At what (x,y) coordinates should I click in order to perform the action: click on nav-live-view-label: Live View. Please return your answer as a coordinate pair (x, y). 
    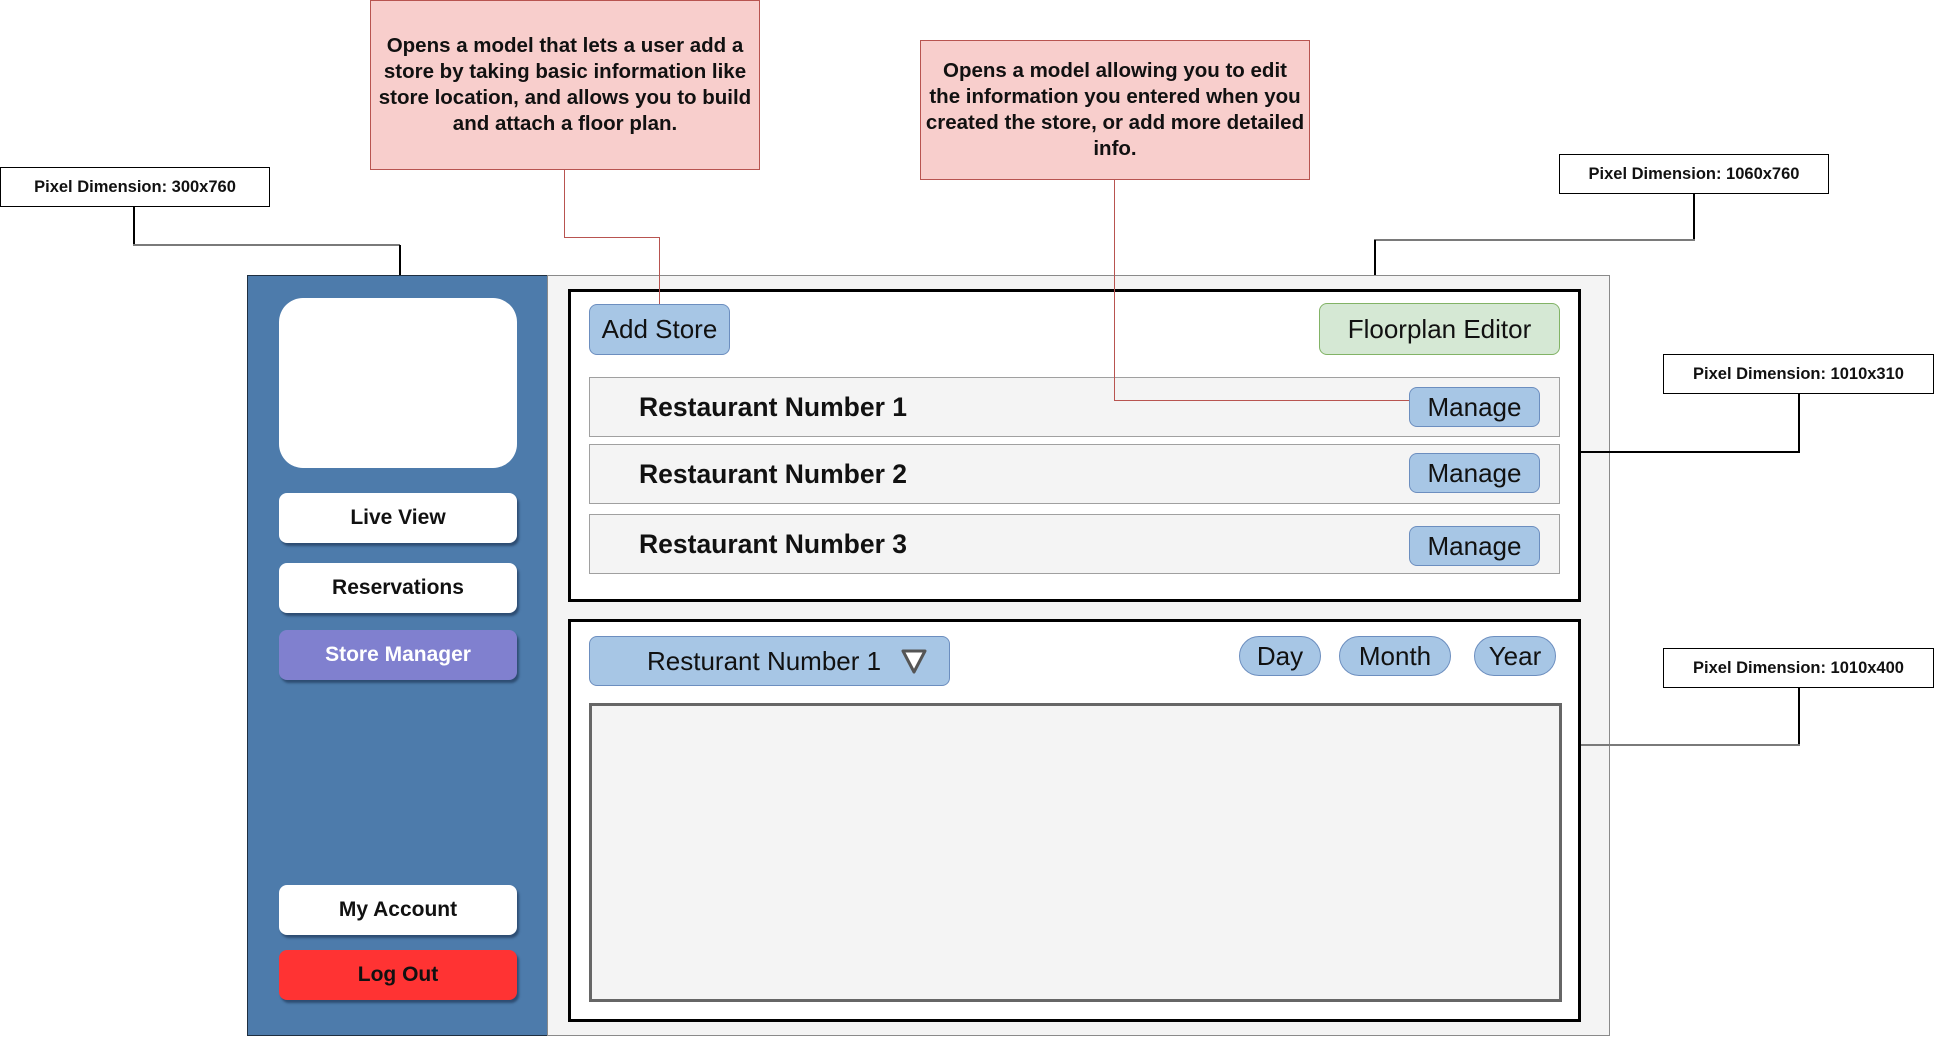
    Looking at the image, I should click on (398, 517).